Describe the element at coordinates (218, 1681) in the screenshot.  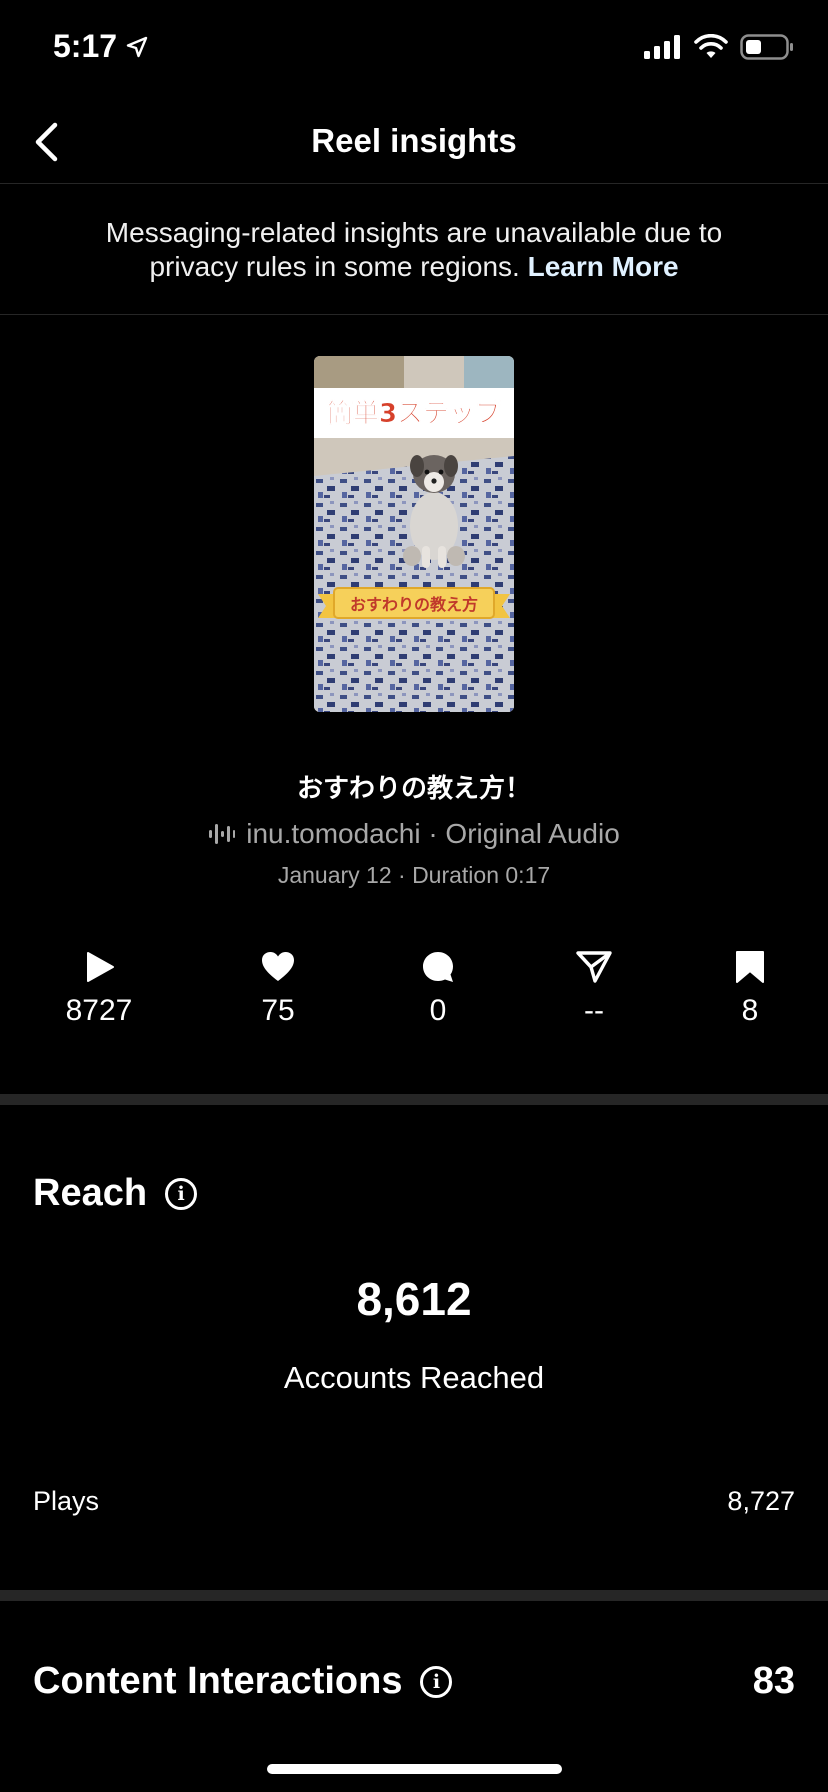
I see `content-interactions-heading-label: Content Interactions` at that location.